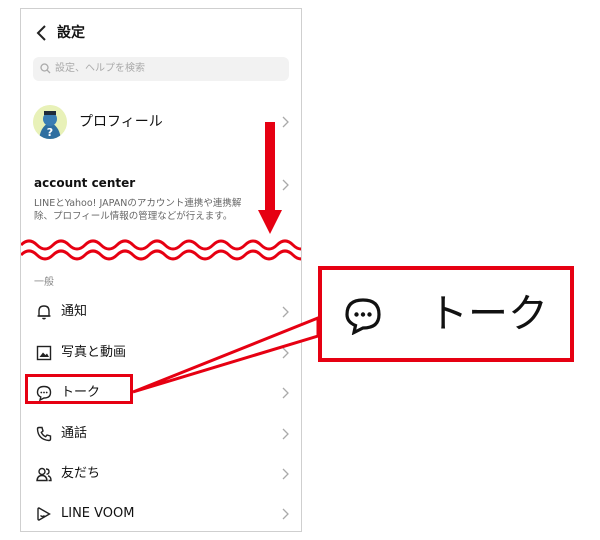  What do you see at coordinates (44, 474) in the screenshot?
I see `friends-icon` at bounding box center [44, 474].